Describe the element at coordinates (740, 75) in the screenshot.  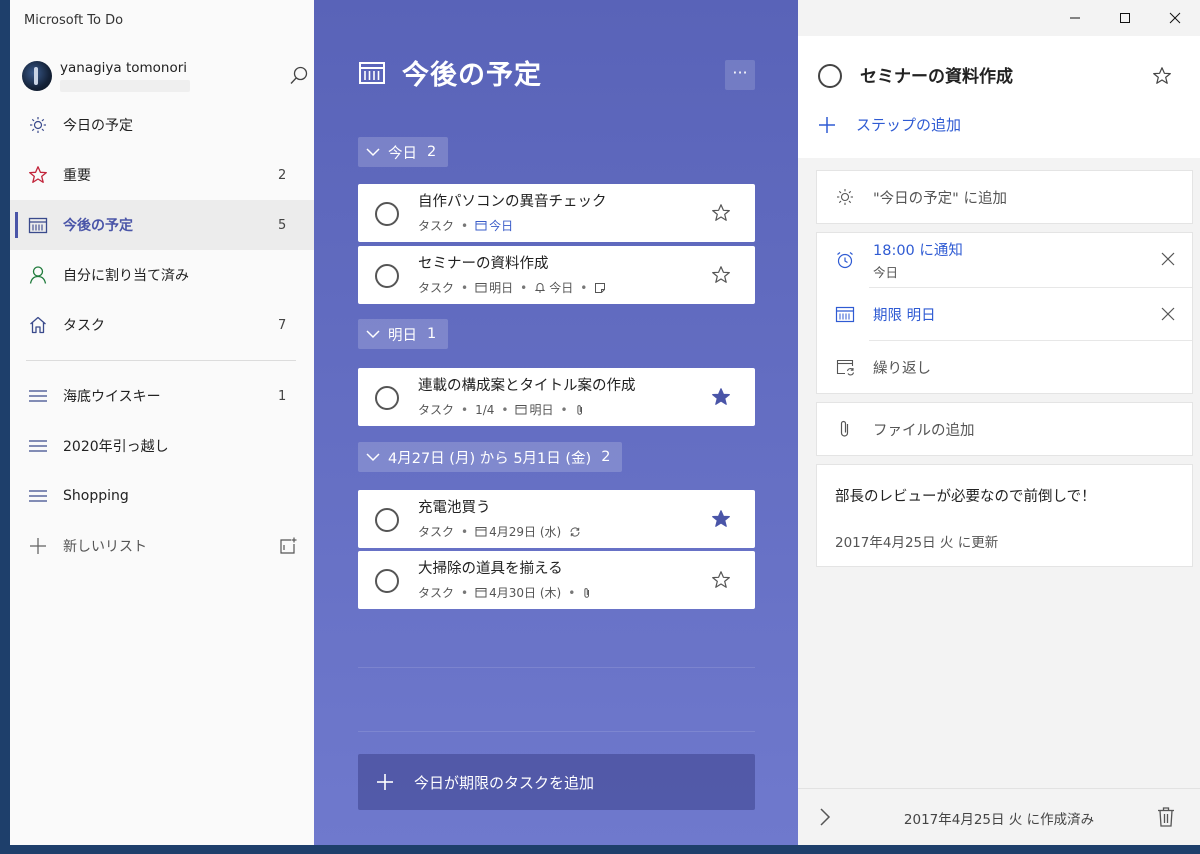
I see `more-options-button: ···` at that location.